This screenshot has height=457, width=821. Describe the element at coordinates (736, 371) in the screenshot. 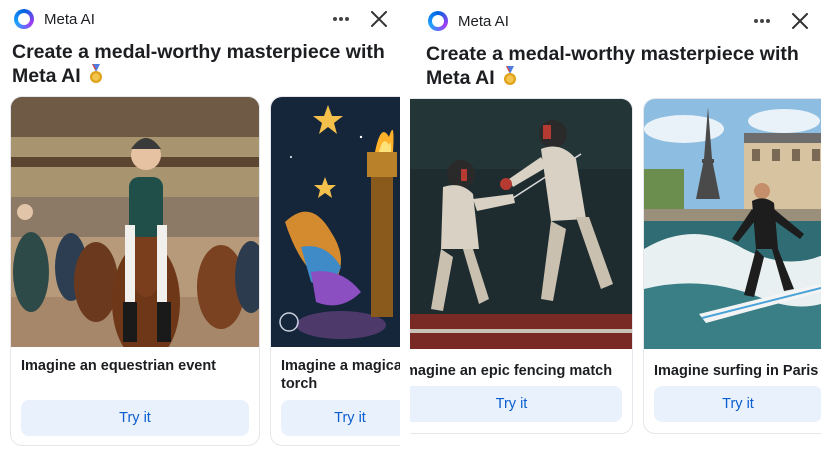

I see `card-caption: Imagine surfing in Paris` at that location.